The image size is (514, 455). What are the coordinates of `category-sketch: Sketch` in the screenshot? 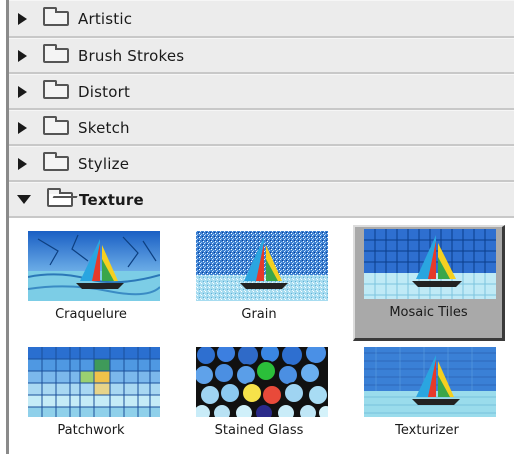 It's located at (261, 128).